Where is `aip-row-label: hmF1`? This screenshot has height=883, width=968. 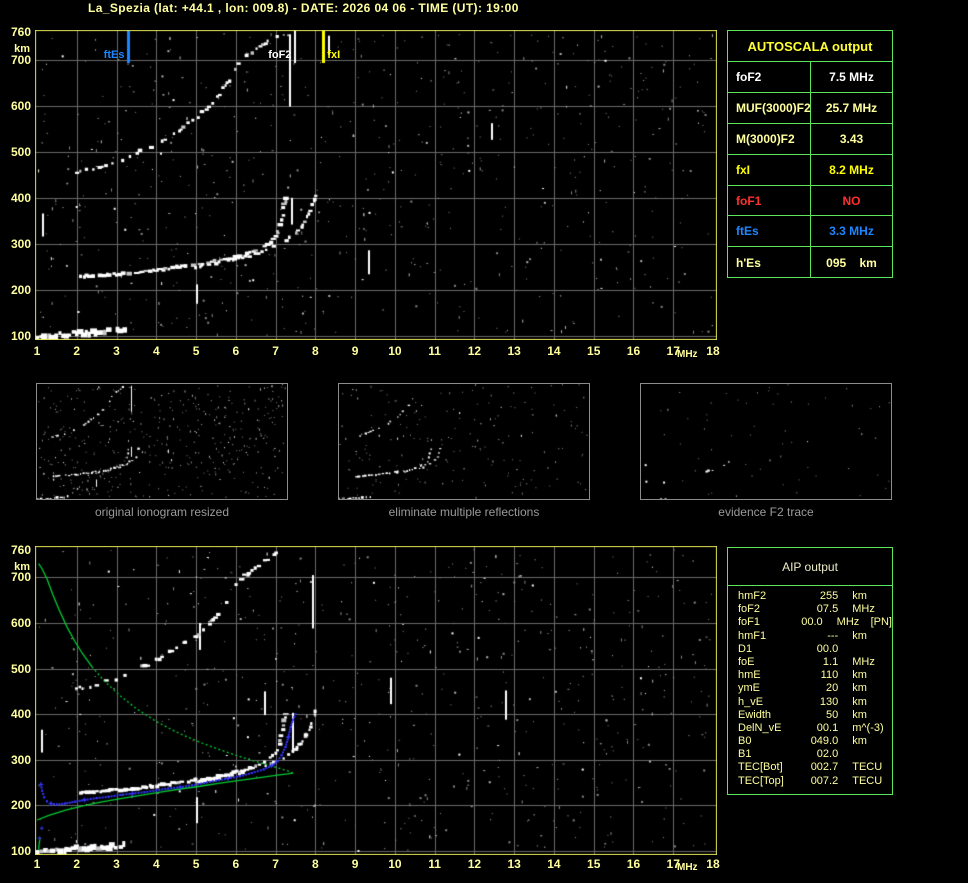
aip-row-label: hmF1 is located at coordinates (752, 635).